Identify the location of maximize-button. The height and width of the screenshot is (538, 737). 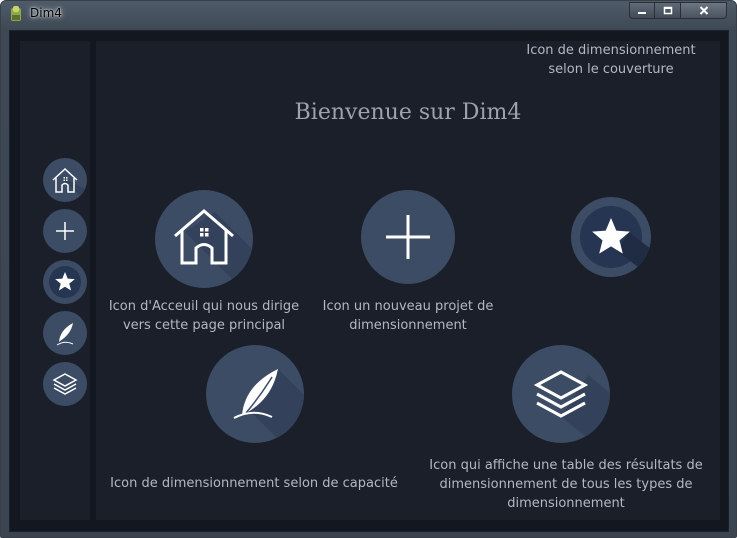
(668, 10).